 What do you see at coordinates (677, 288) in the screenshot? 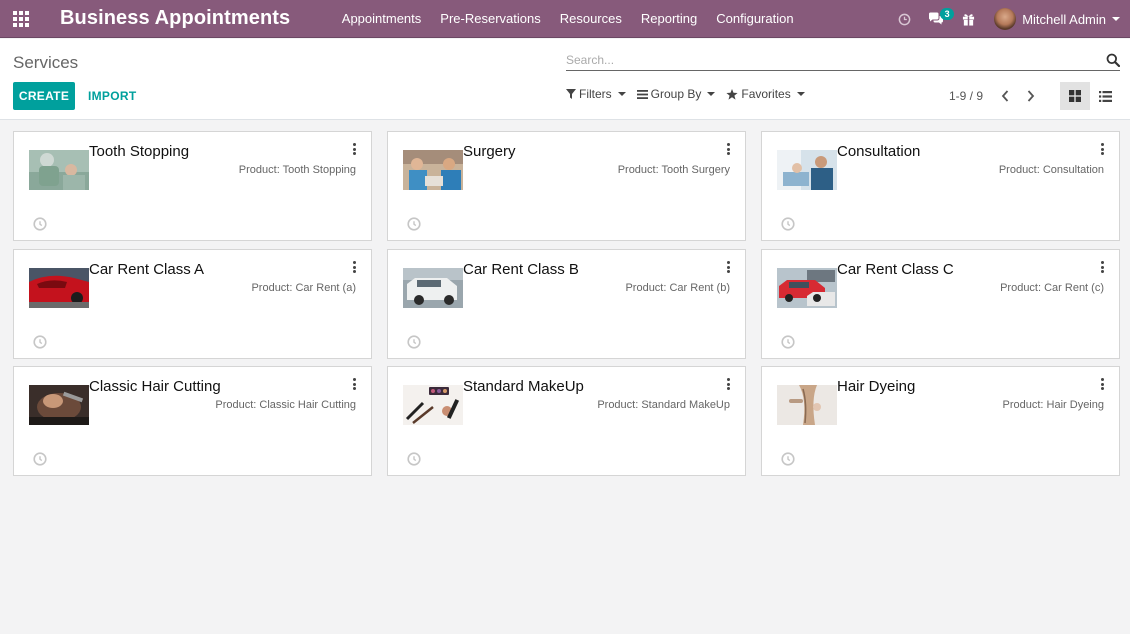
I see `card-product: Product: Car Rent (b)` at bounding box center [677, 288].